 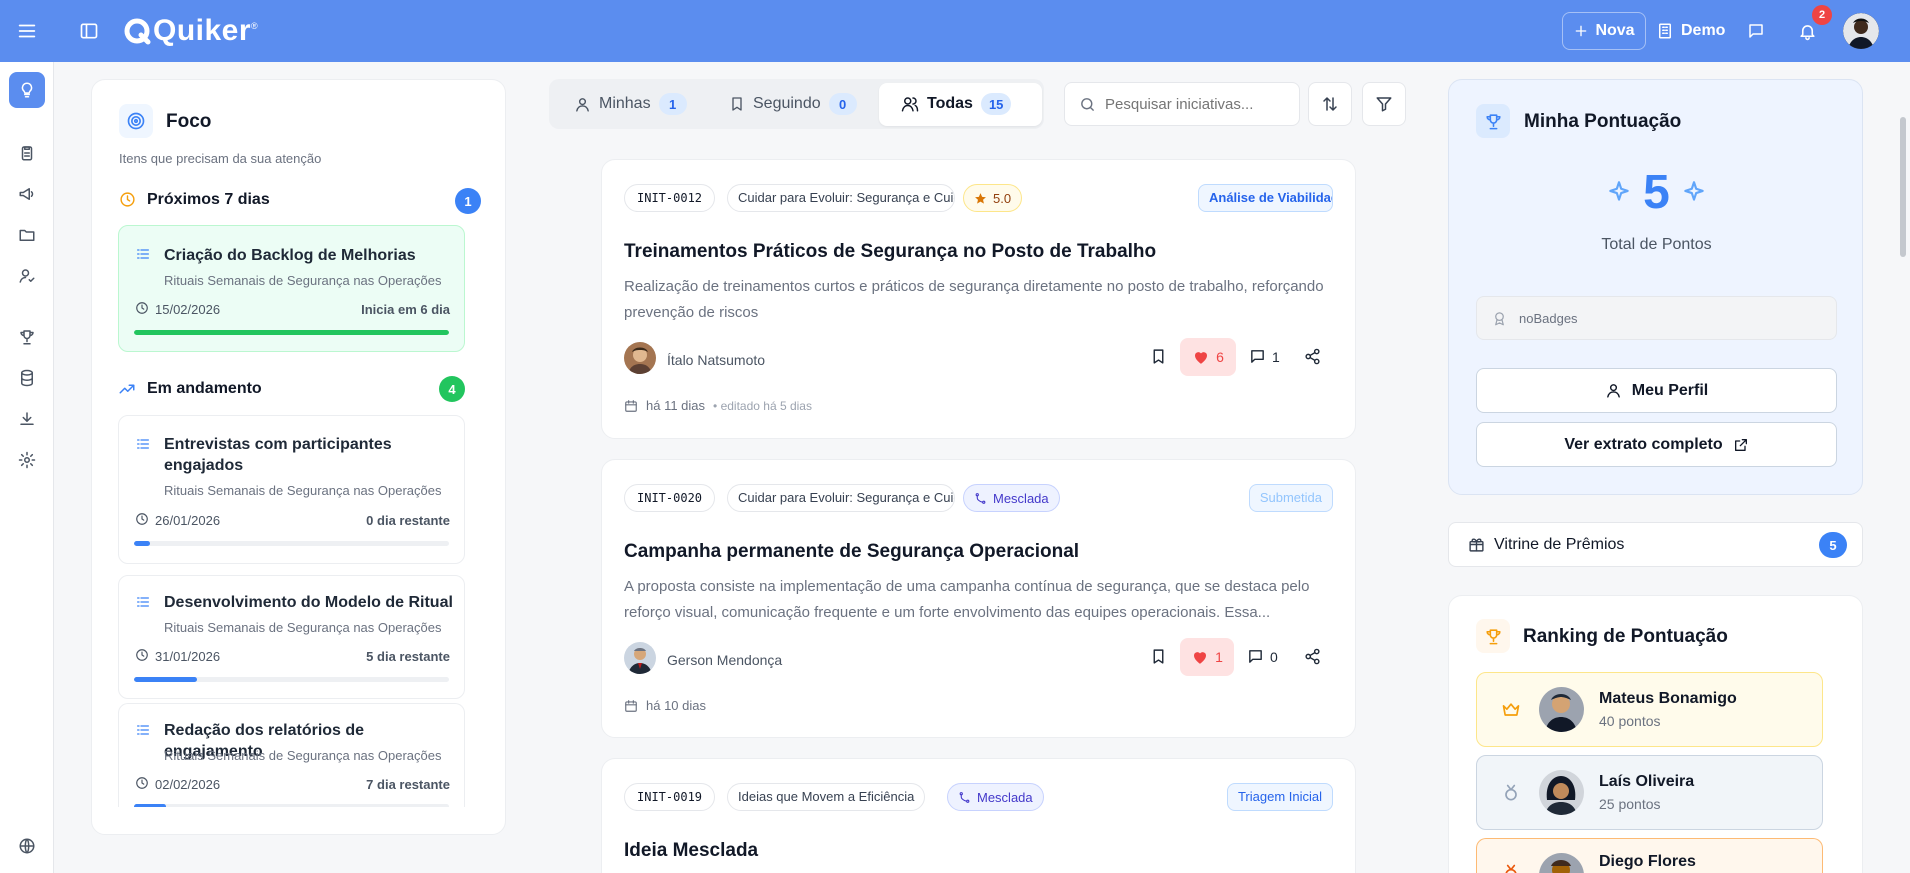 What do you see at coordinates (27, 337) in the screenshot?
I see `rail-trophy-icon` at bounding box center [27, 337].